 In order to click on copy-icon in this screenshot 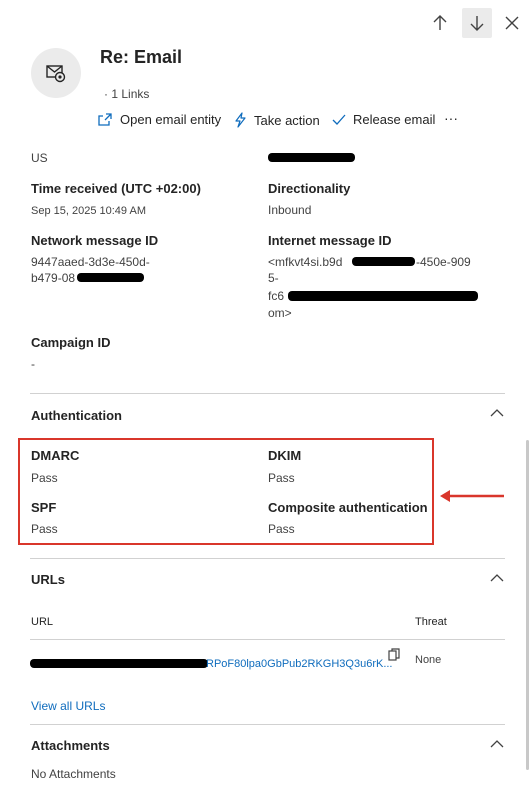, I will do `click(394, 655)`.